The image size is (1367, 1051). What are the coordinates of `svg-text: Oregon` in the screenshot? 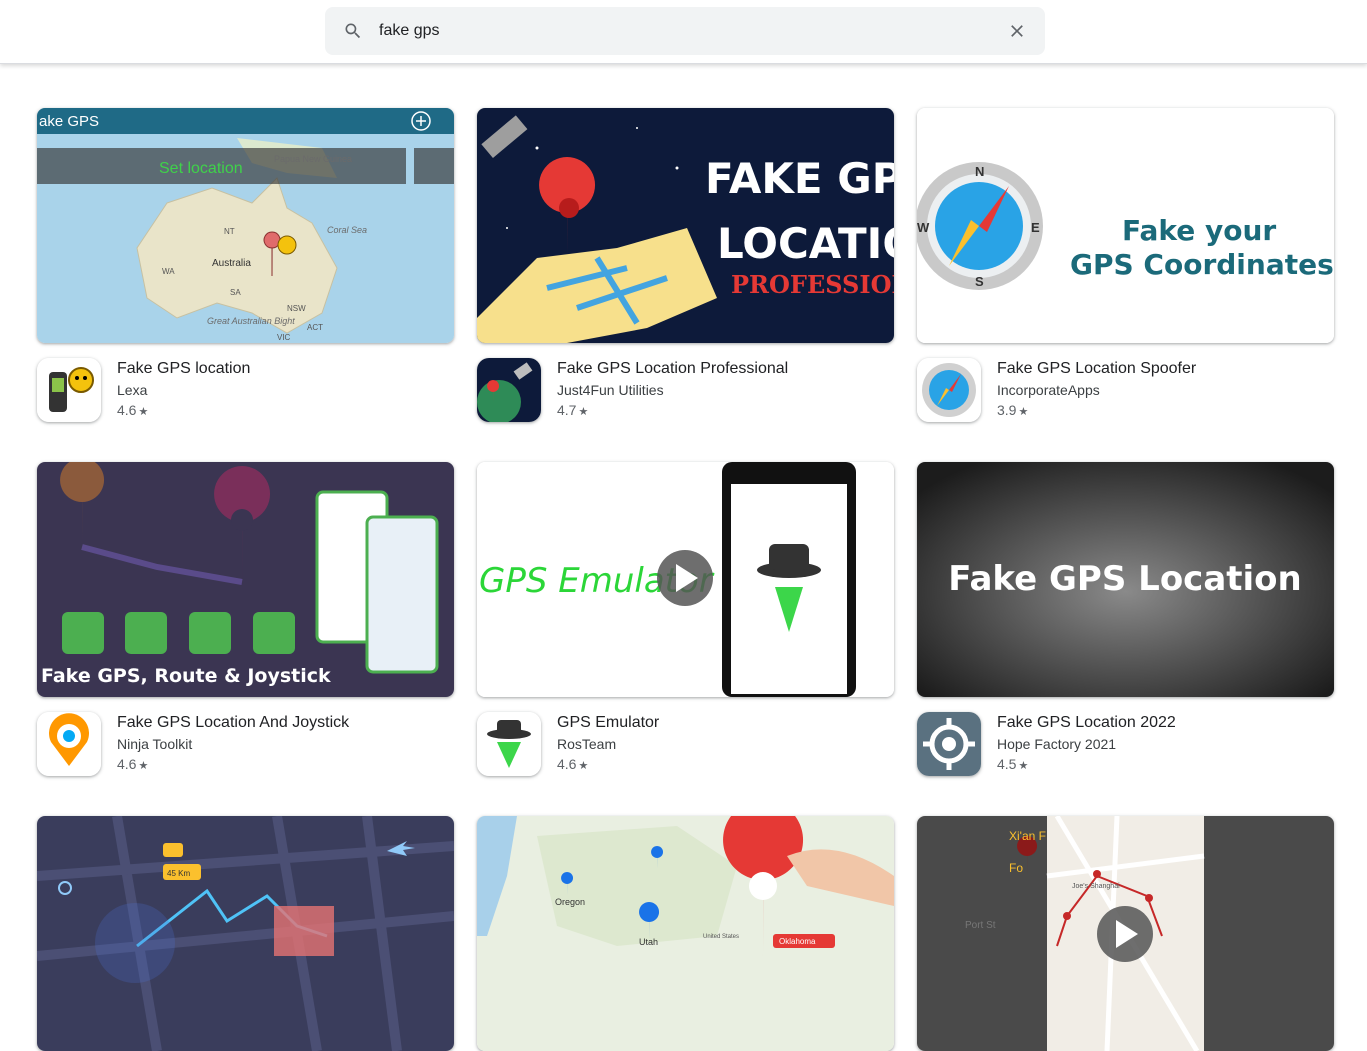 It's located at (570, 902).